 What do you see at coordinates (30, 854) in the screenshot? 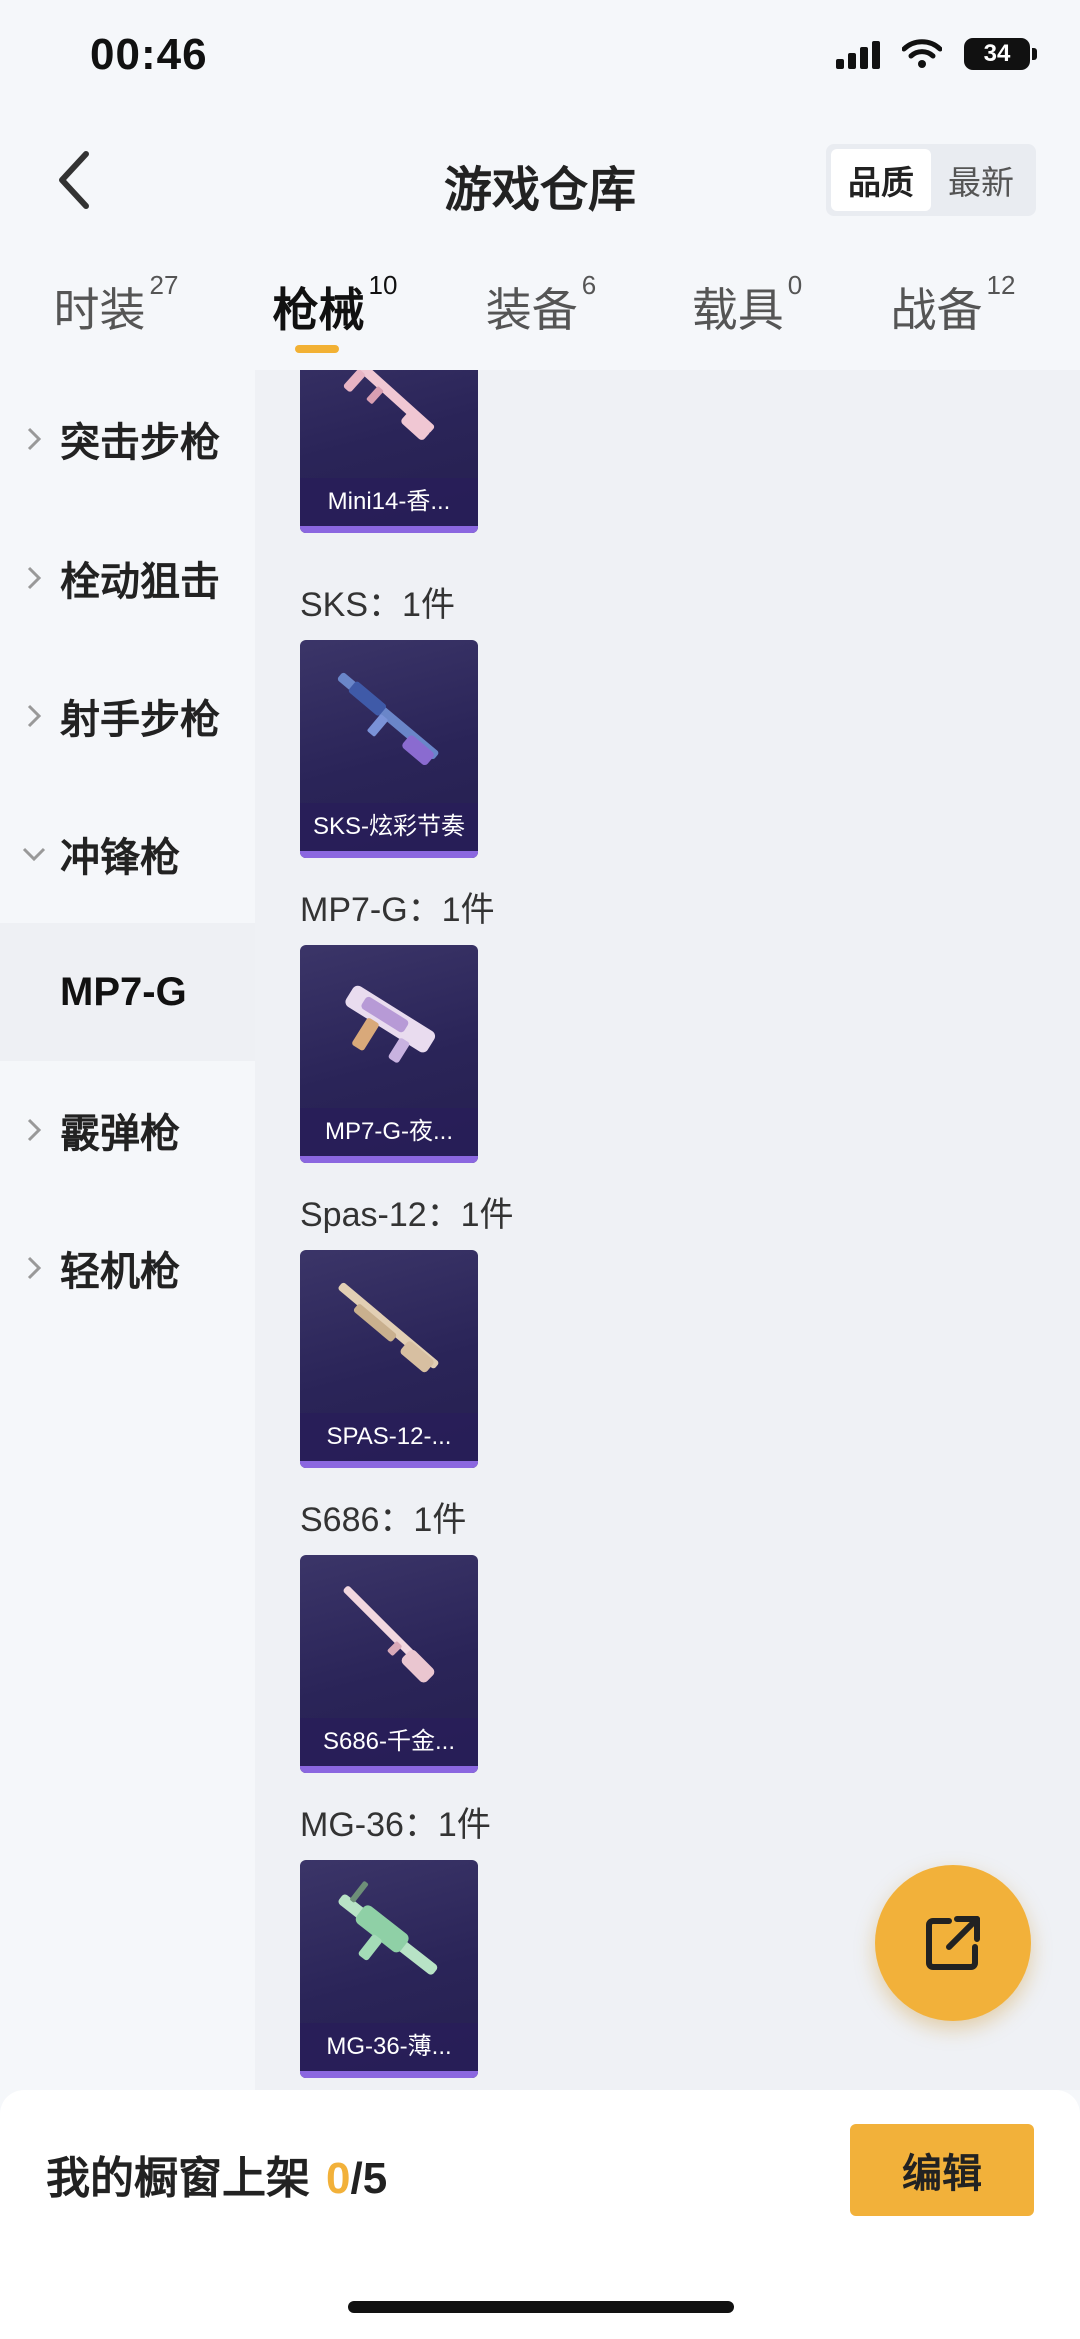
I see `chevron-down-icon` at bounding box center [30, 854].